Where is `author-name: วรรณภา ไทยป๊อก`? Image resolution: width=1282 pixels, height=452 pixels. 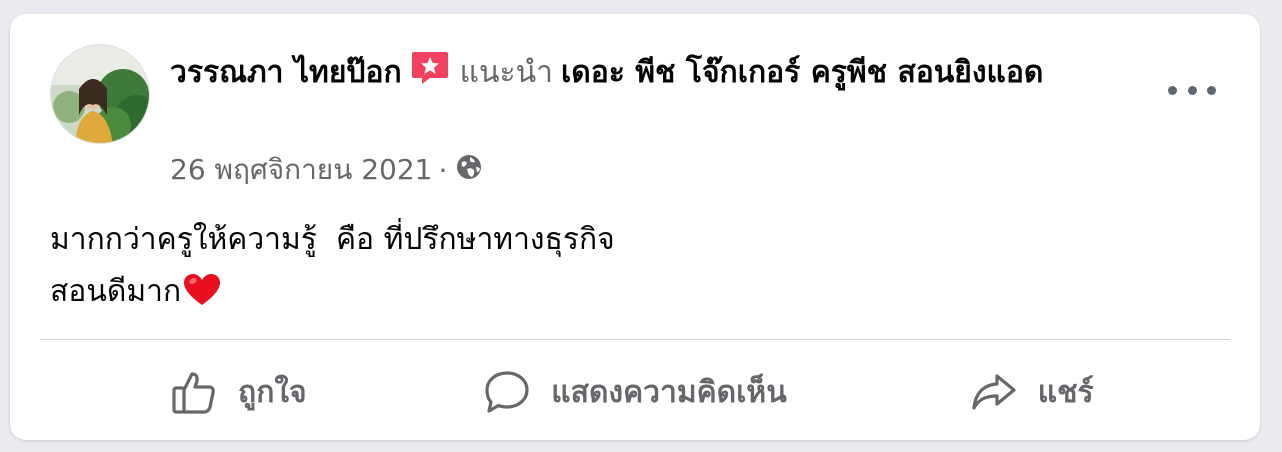 author-name: วรรณภา ไทยป๊อก is located at coordinates (286, 72).